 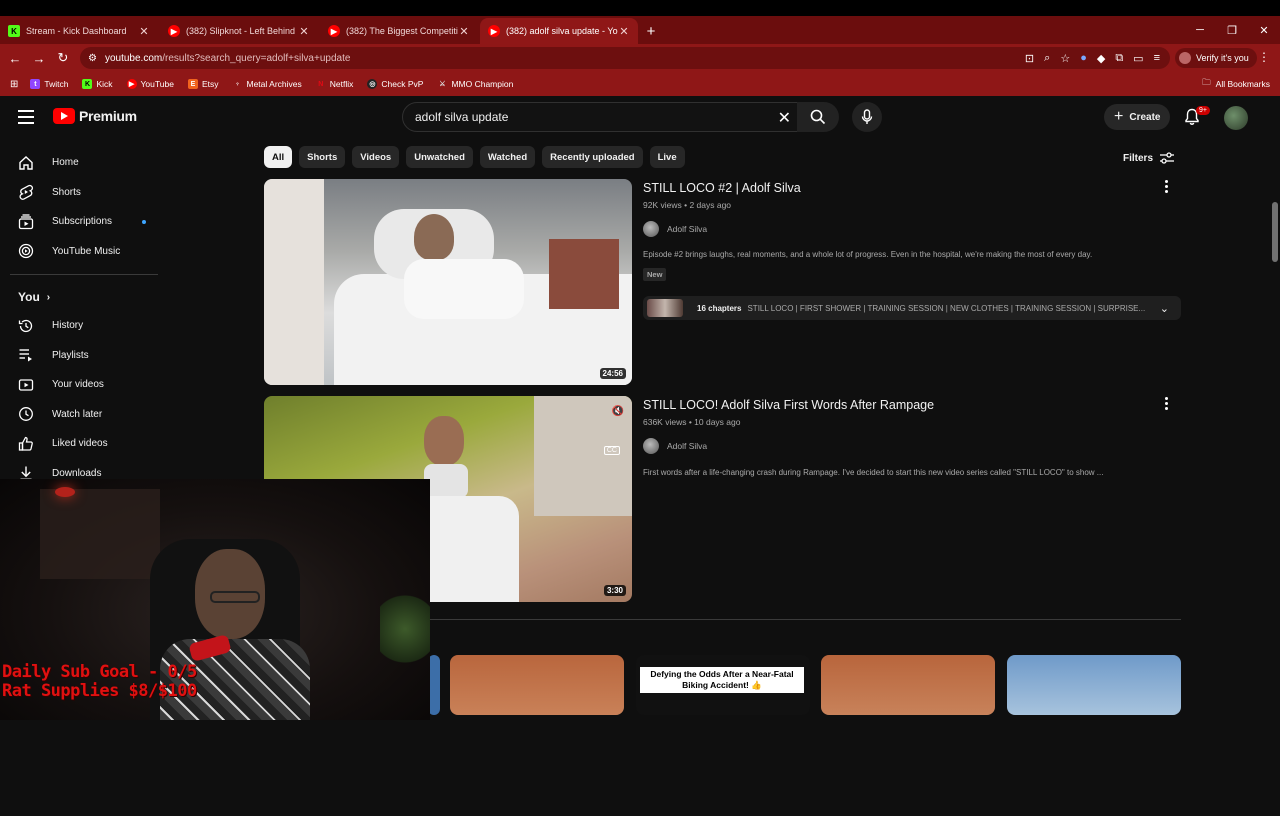 I want to click on extension-diamond-icon: ◆, so click(x=1101, y=58).